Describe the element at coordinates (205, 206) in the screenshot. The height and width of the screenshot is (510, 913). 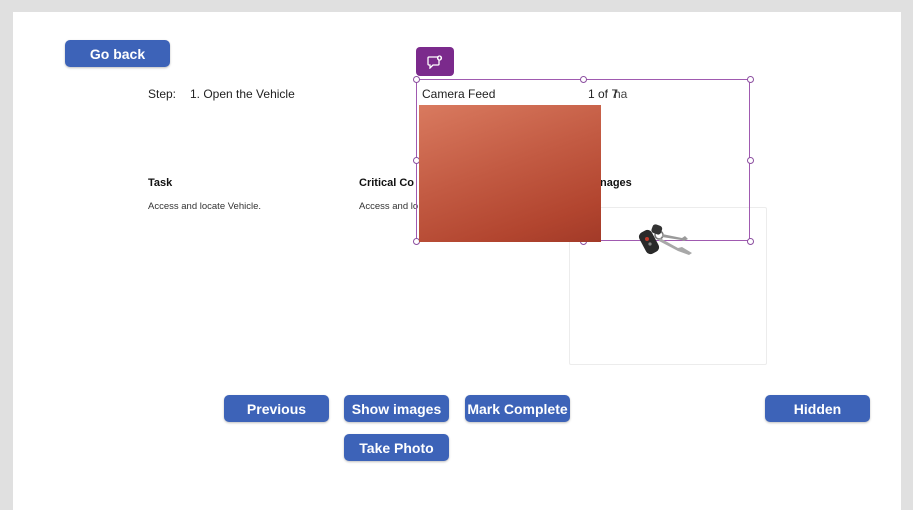
I see `task-text: Access and locate Vehicle.` at that location.